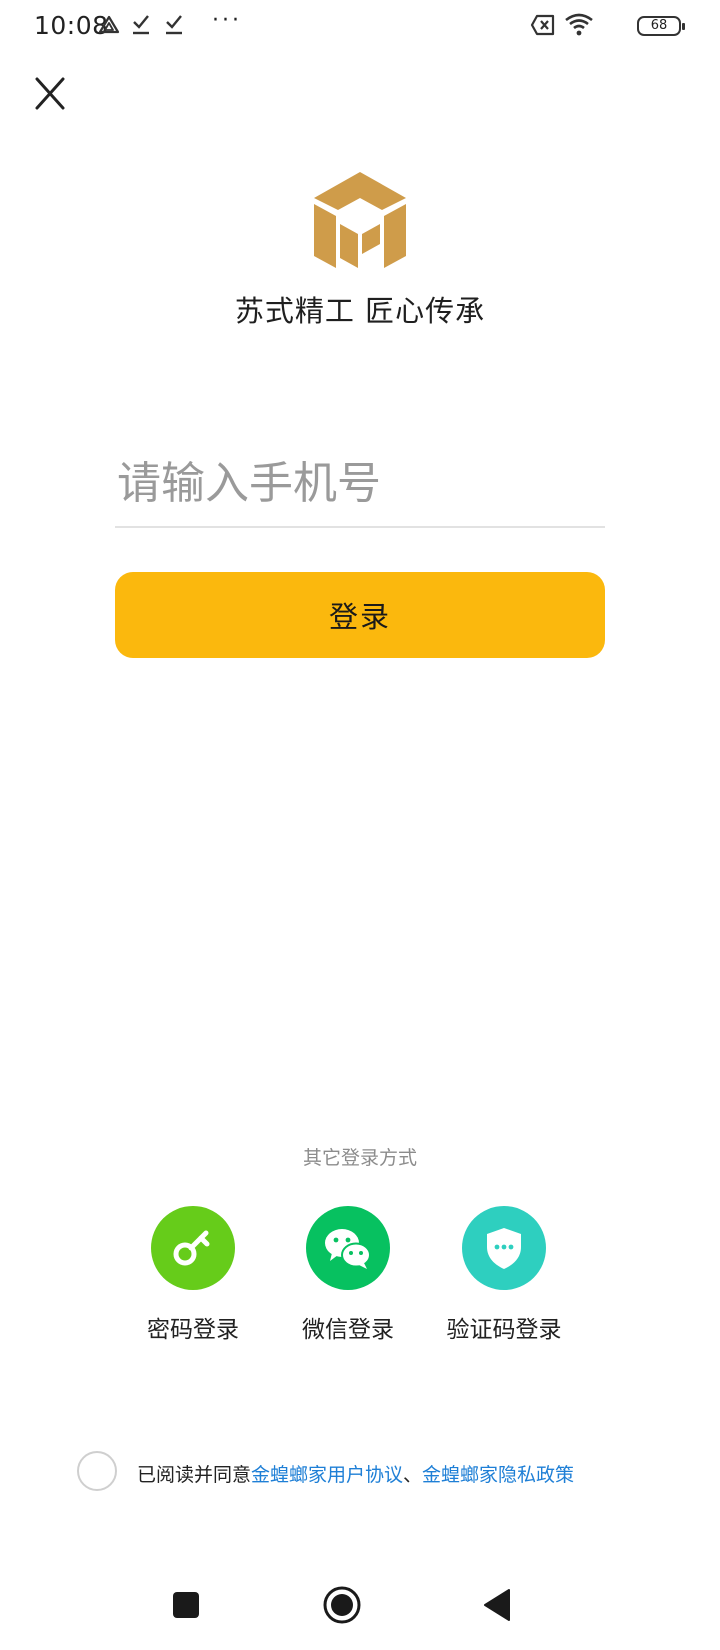  I want to click on close-icon, so click(50, 93).